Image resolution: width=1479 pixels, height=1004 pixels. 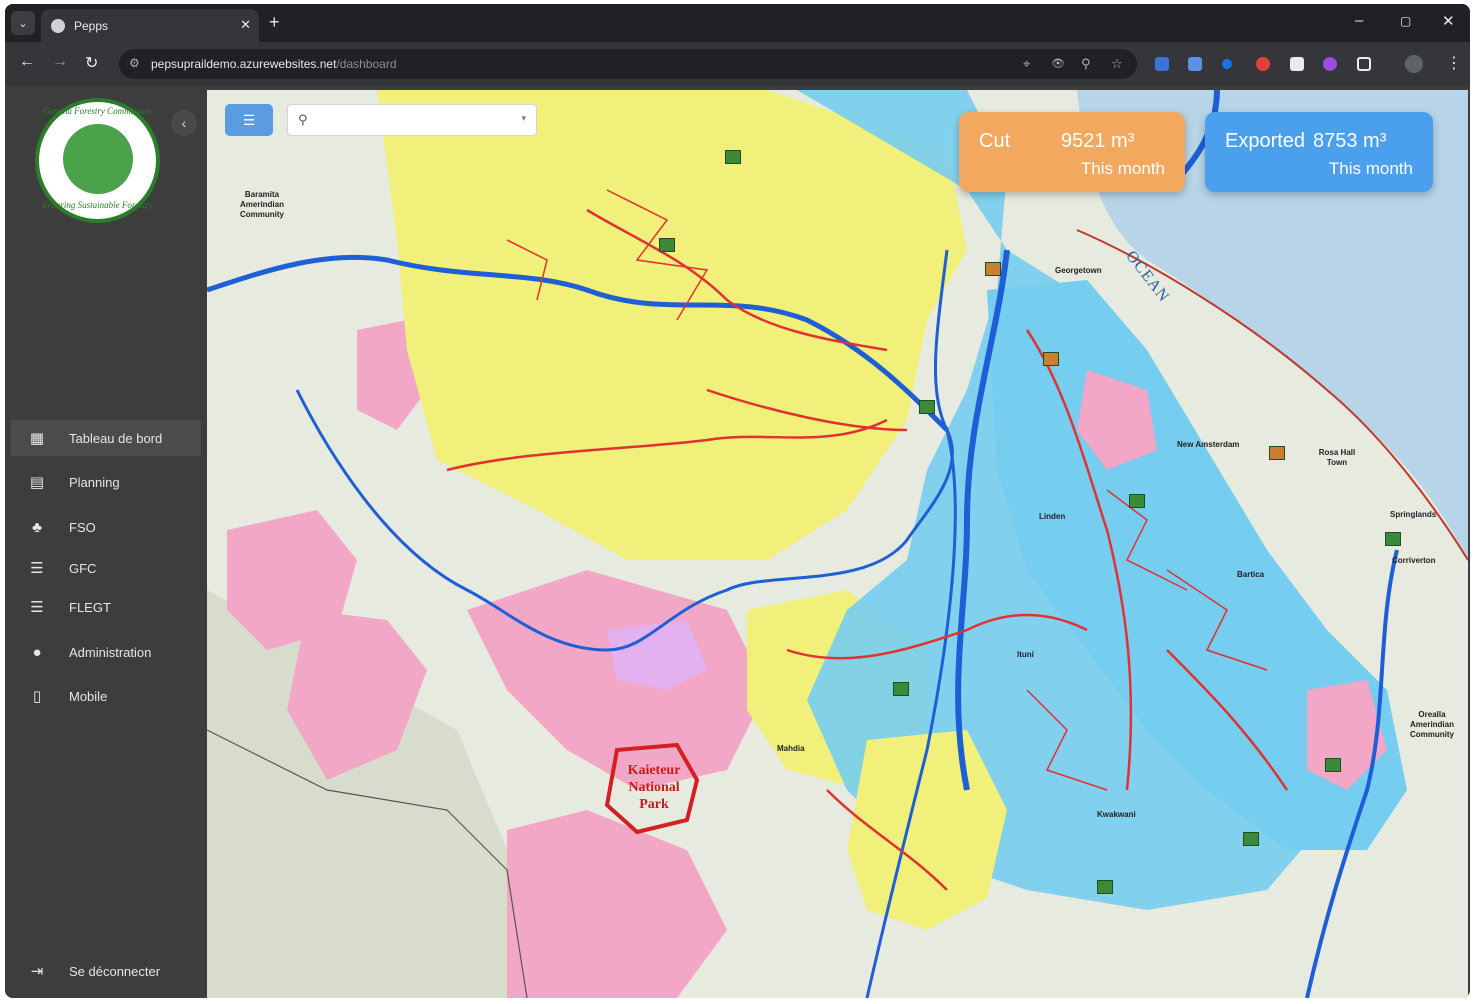 What do you see at coordinates (1431, 724) in the screenshot?
I see `town-label-orealla: Orealla Amerindian Community` at bounding box center [1431, 724].